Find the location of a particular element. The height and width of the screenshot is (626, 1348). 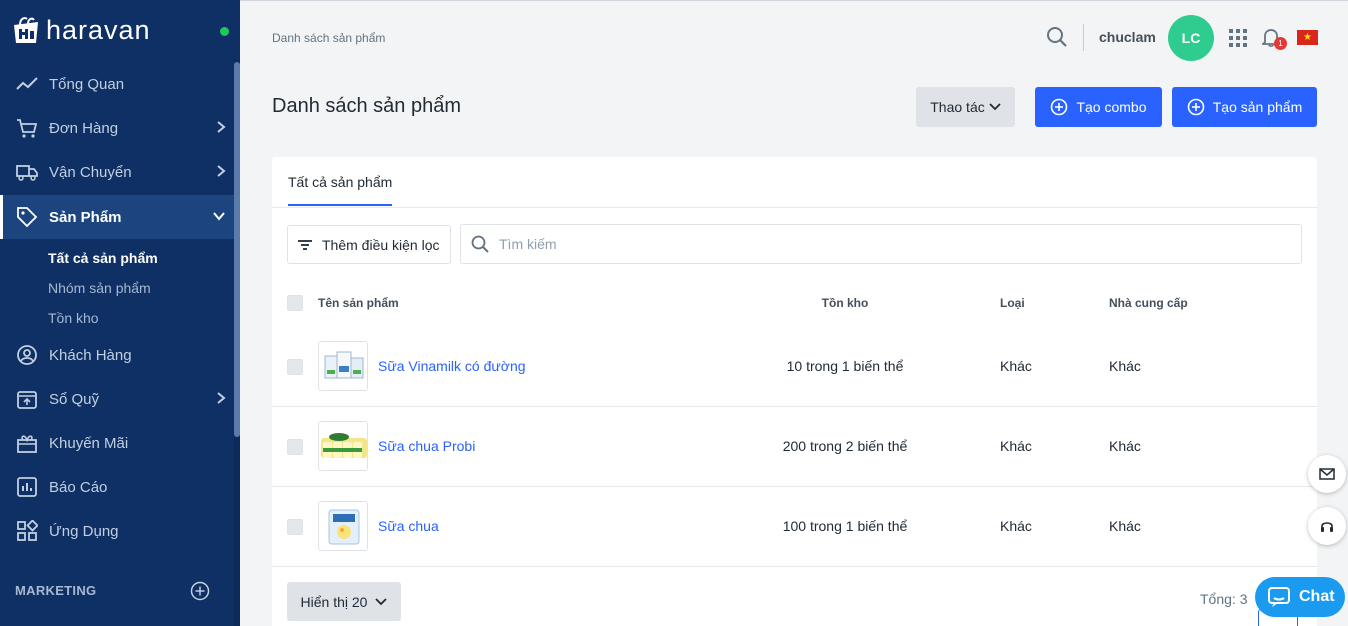

stock-cell: 10 trong 1 biến thể is located at coordinates (845, 366).